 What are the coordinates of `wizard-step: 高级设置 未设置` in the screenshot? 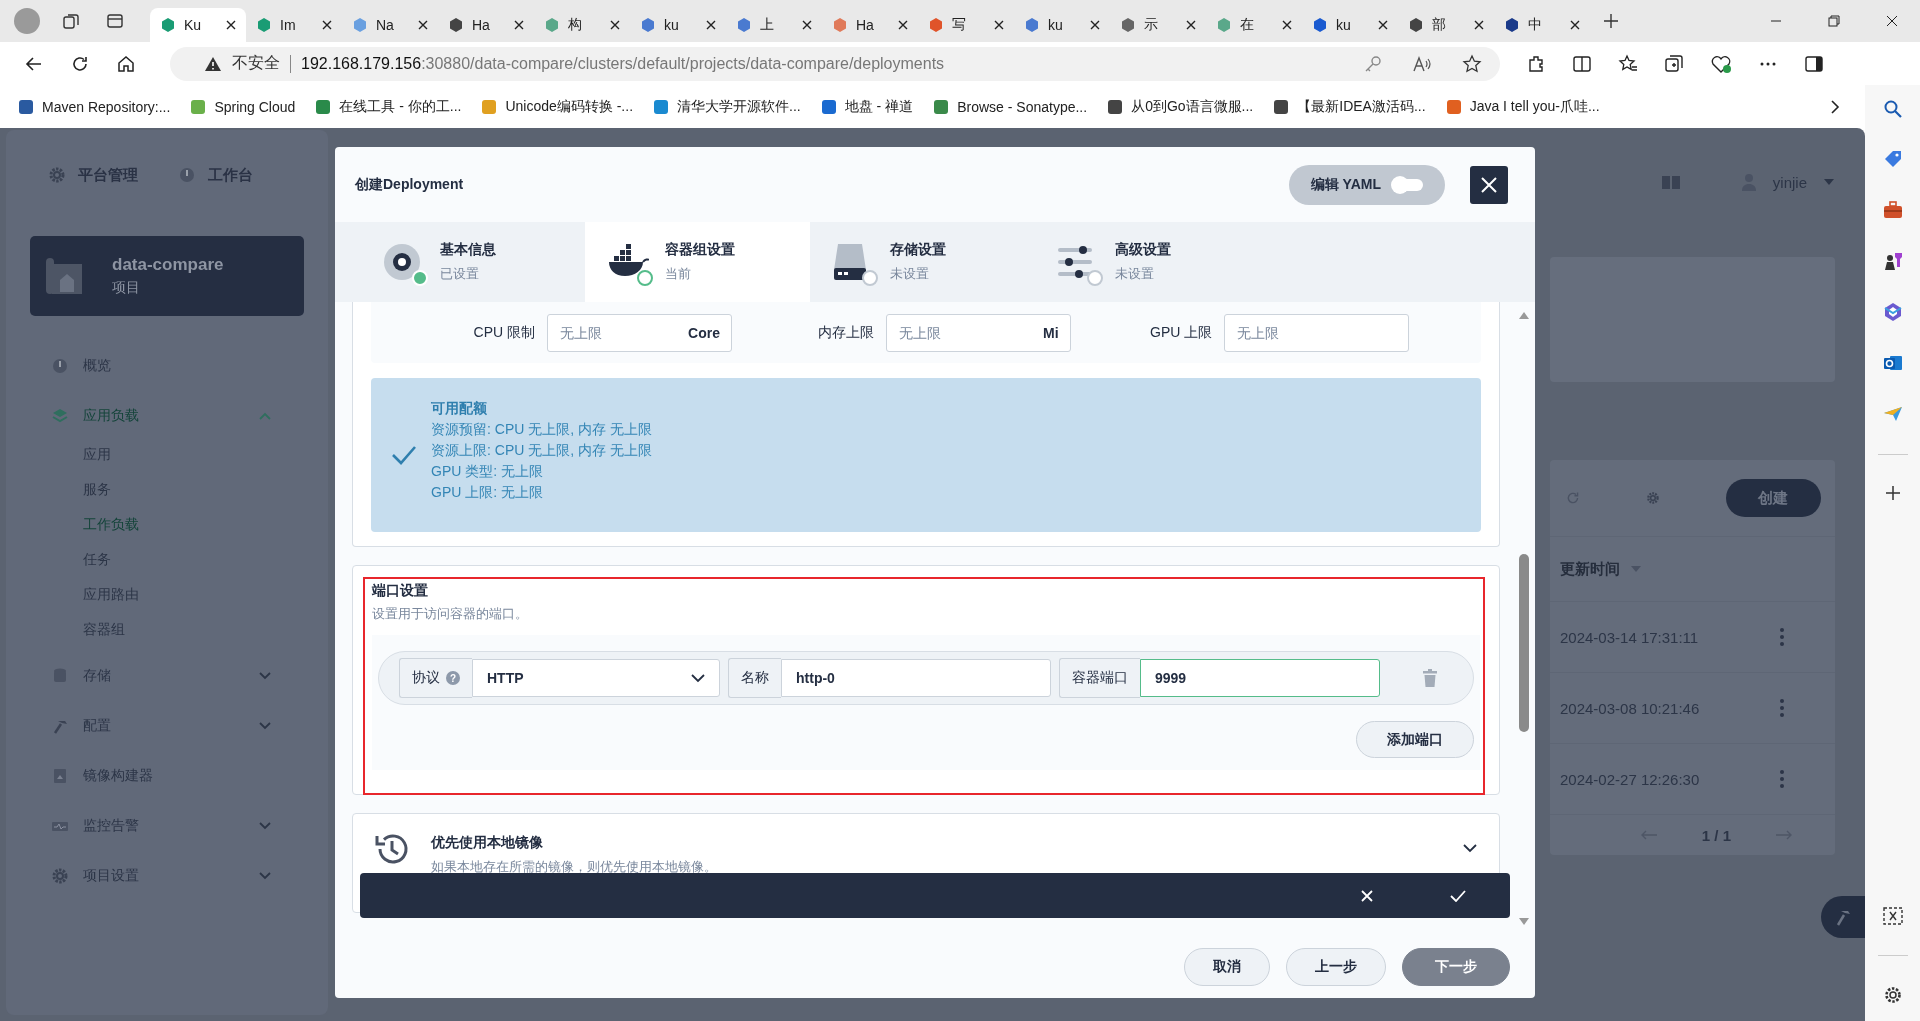 It's located at (1147, 262).